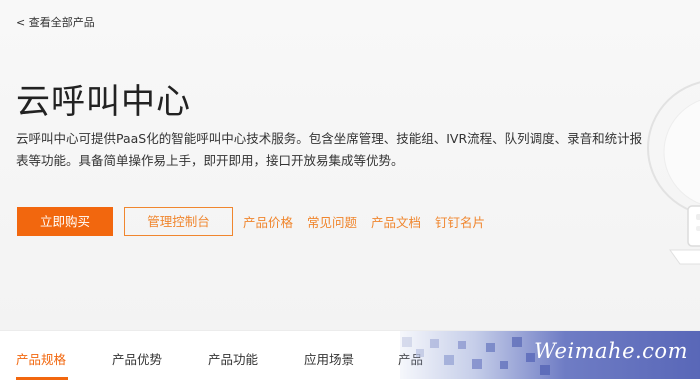  Describe the element at coordinates (329, 358) in the screenshot. I see `tab-use-cases: 应用场景` at that location.